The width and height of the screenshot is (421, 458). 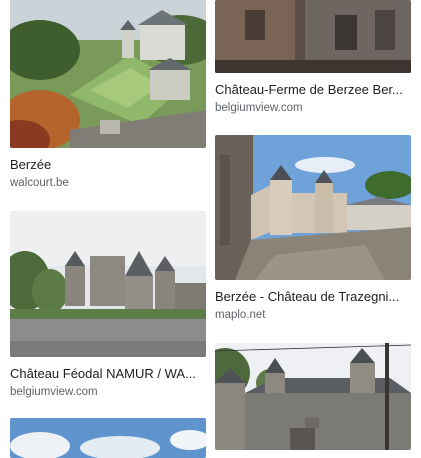 What do you see at coordinates (313, 36) in the screenshot?
I see `result-image-chateau-ferme` at bounding box center [313, 36].